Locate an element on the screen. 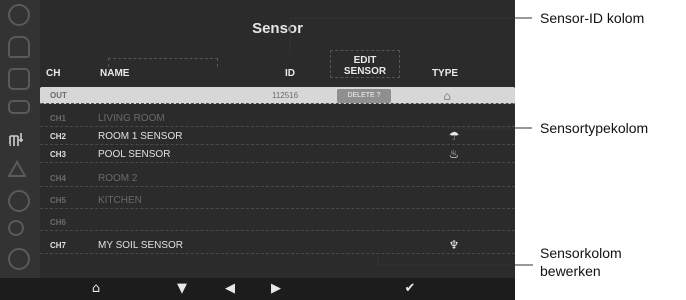  column-header-type: TYPE is located at coordinates (445, 73).